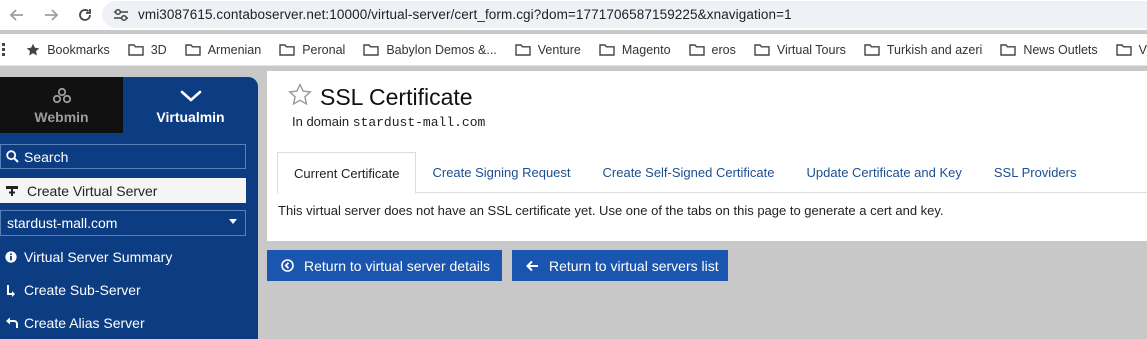  Describe the element at coordinates (559, 49) in the screenshot. I see `bookmark-label: Venture` at that location.